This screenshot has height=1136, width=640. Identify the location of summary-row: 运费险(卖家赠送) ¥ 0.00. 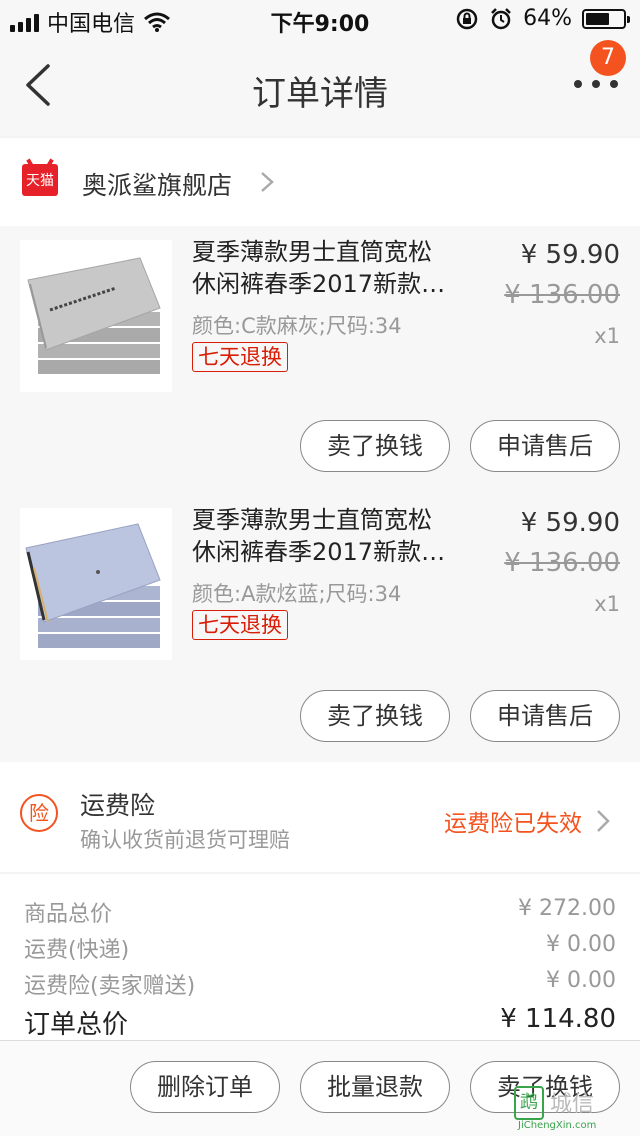
(320, 983).